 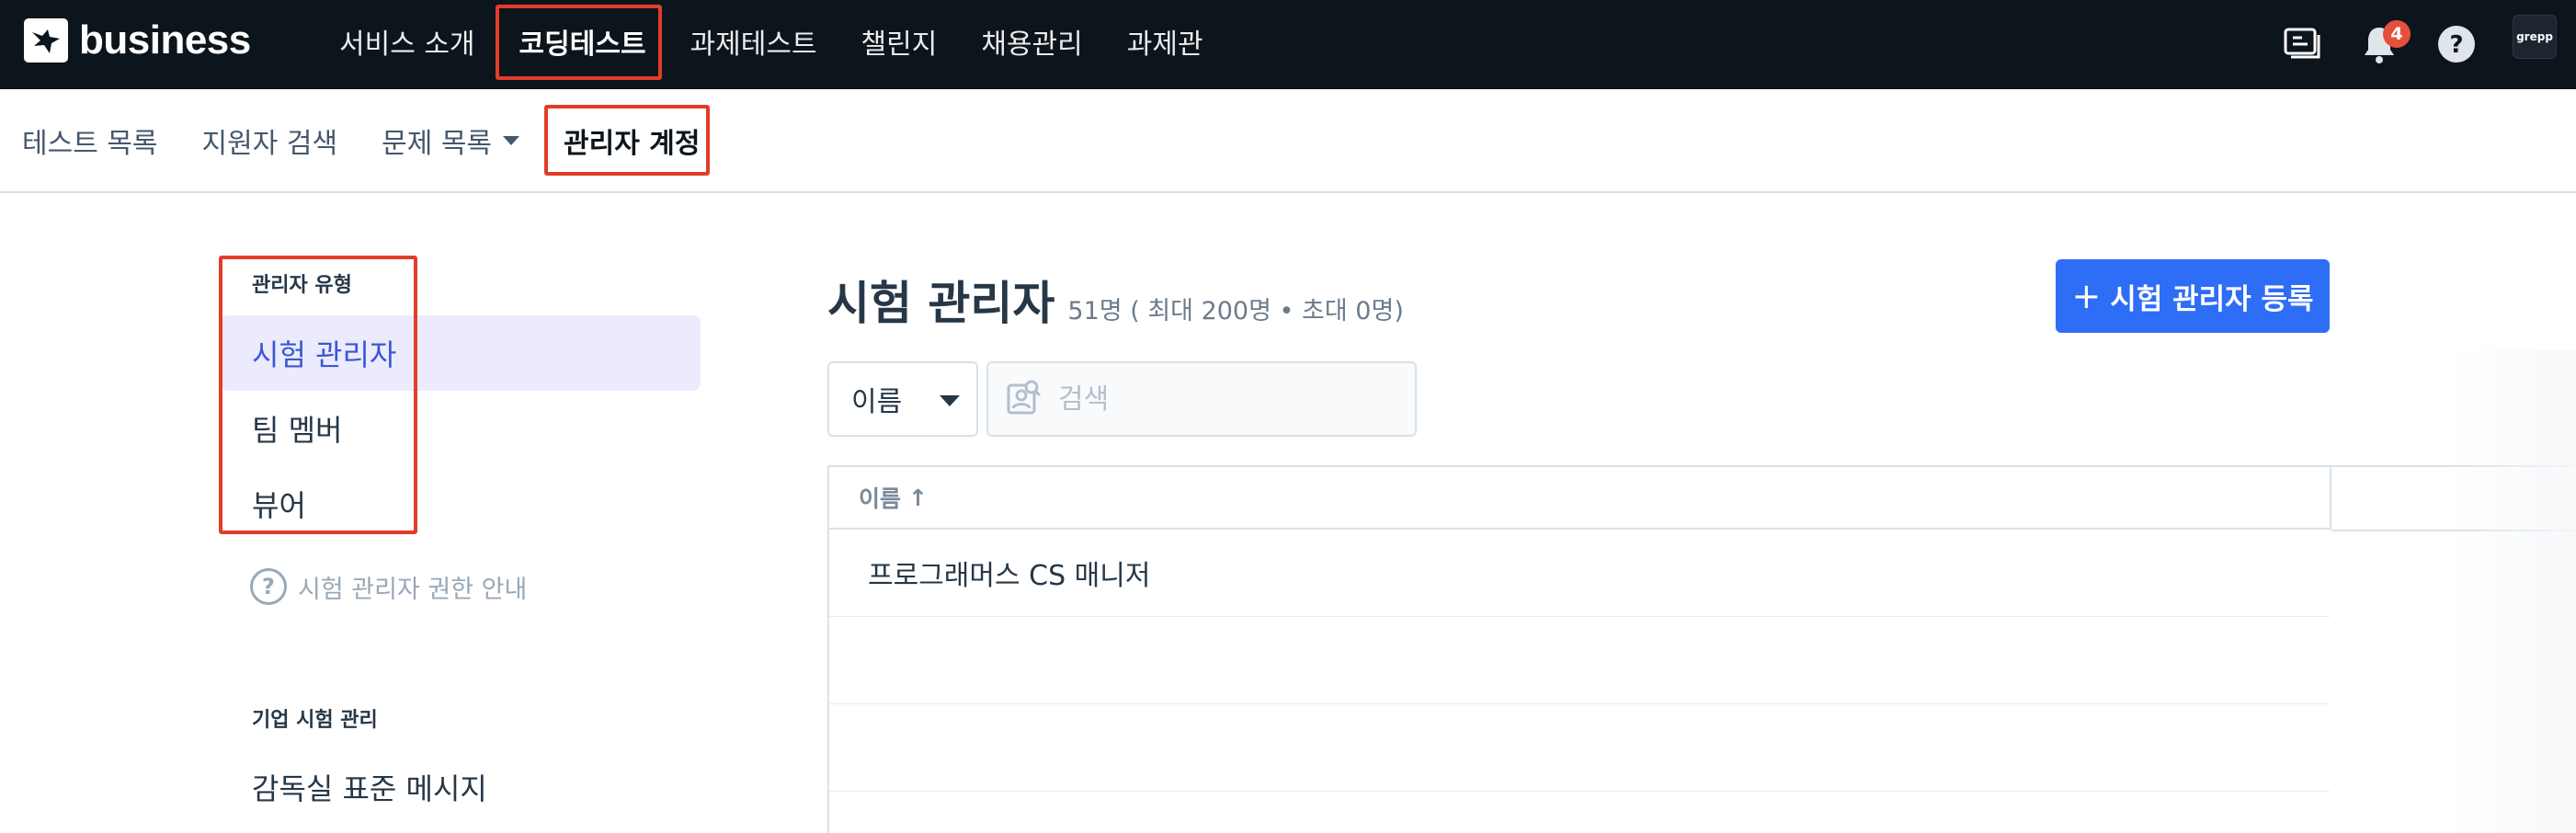 I want to click on avatar: grepp, so click(x=2535, y=37).